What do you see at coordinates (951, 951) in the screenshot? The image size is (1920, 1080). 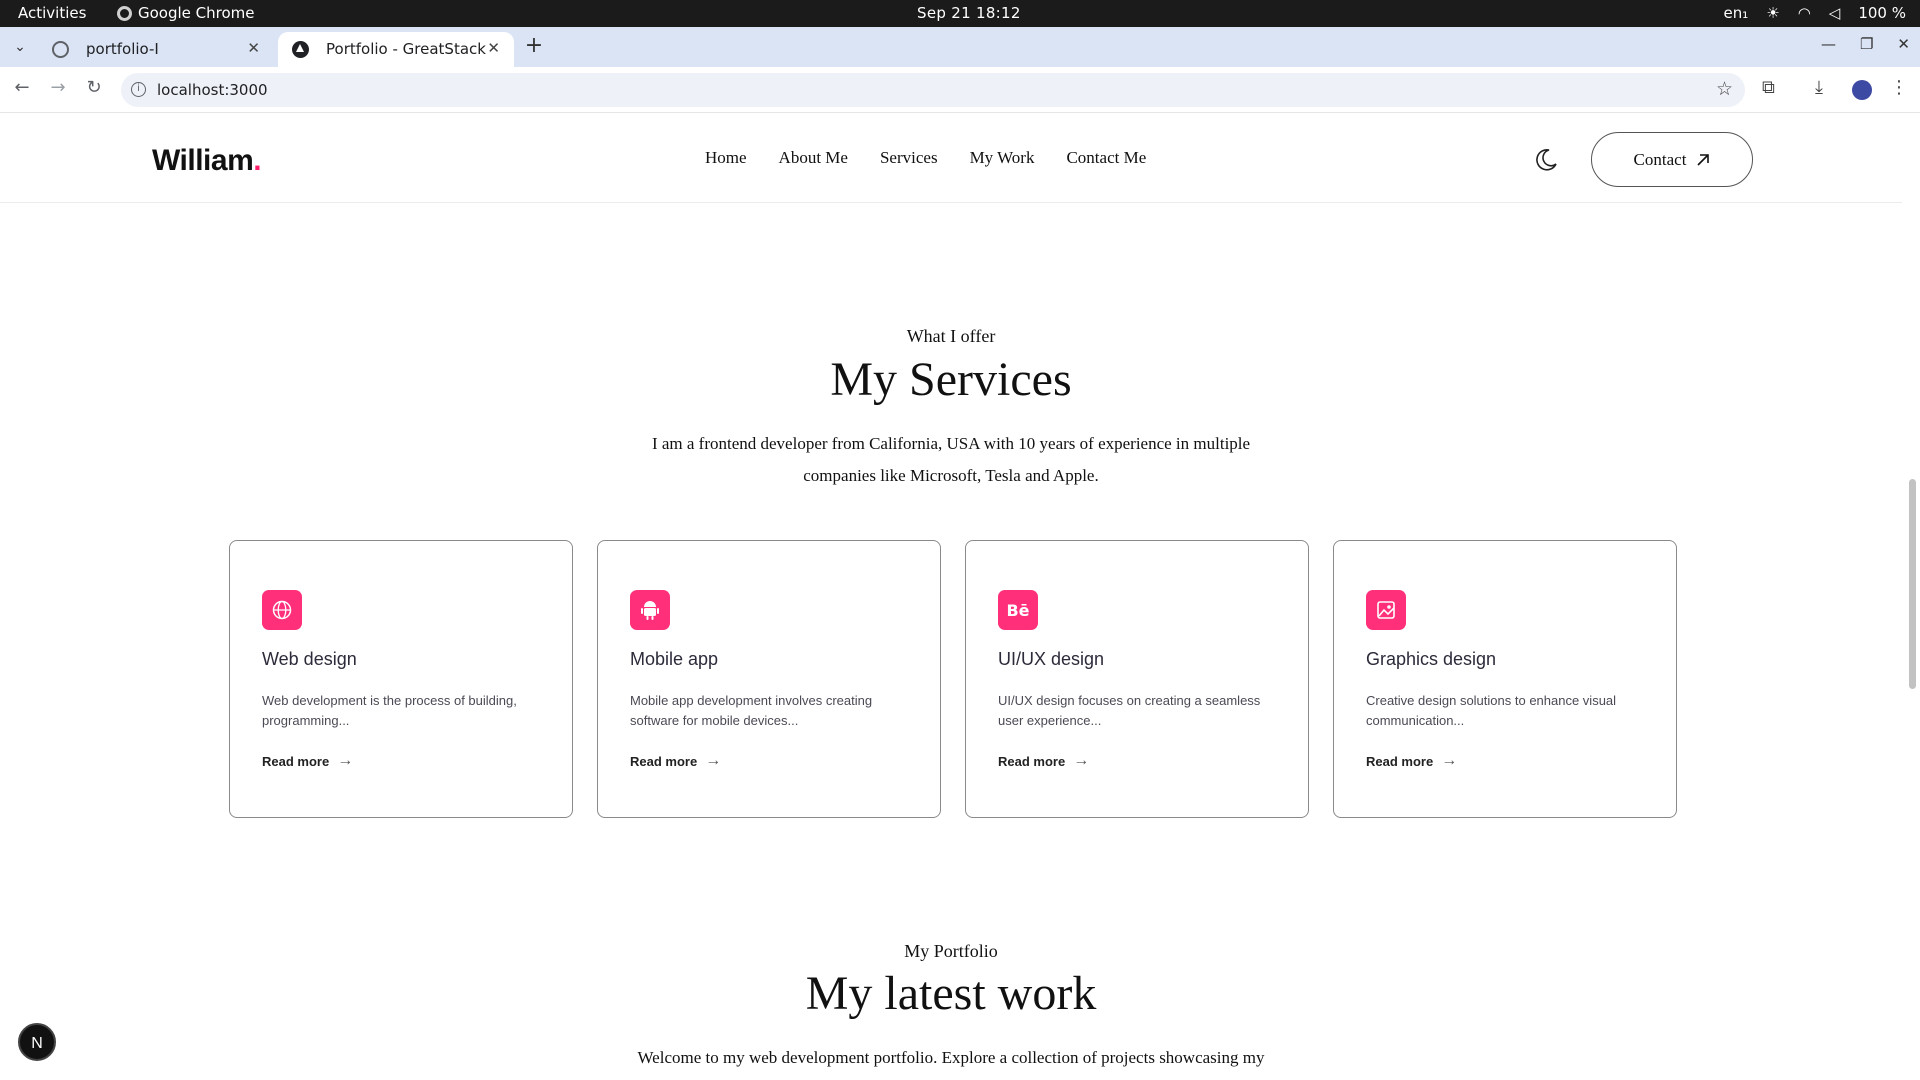 I see `work-subtitle: My Portfolio` at bounding box center [951, 951].